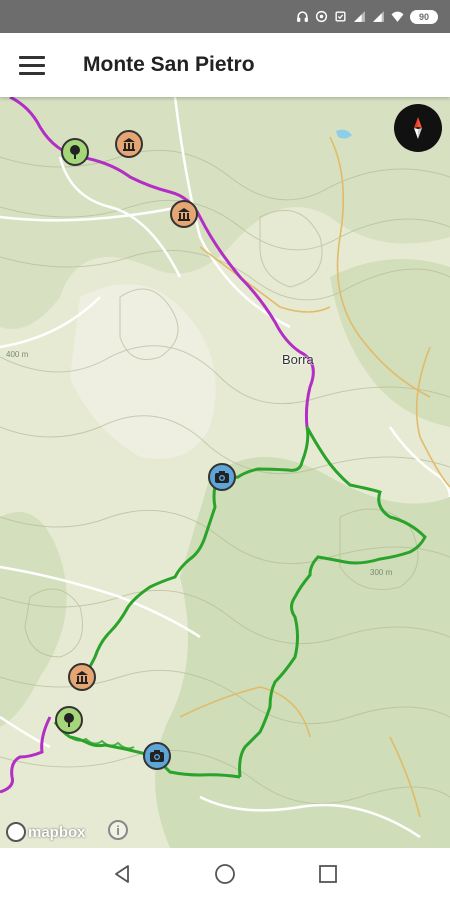 Image resolution: width=450 pixels, height=900 pixels. I want to click on home-button, so click(225, 874).